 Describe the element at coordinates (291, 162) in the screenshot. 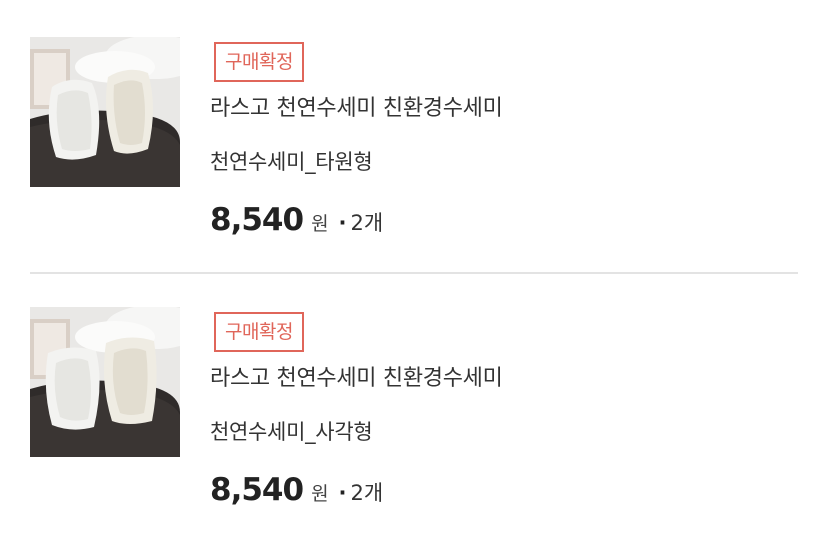

I see `product-option: 천연수세미_타원형` at that location.